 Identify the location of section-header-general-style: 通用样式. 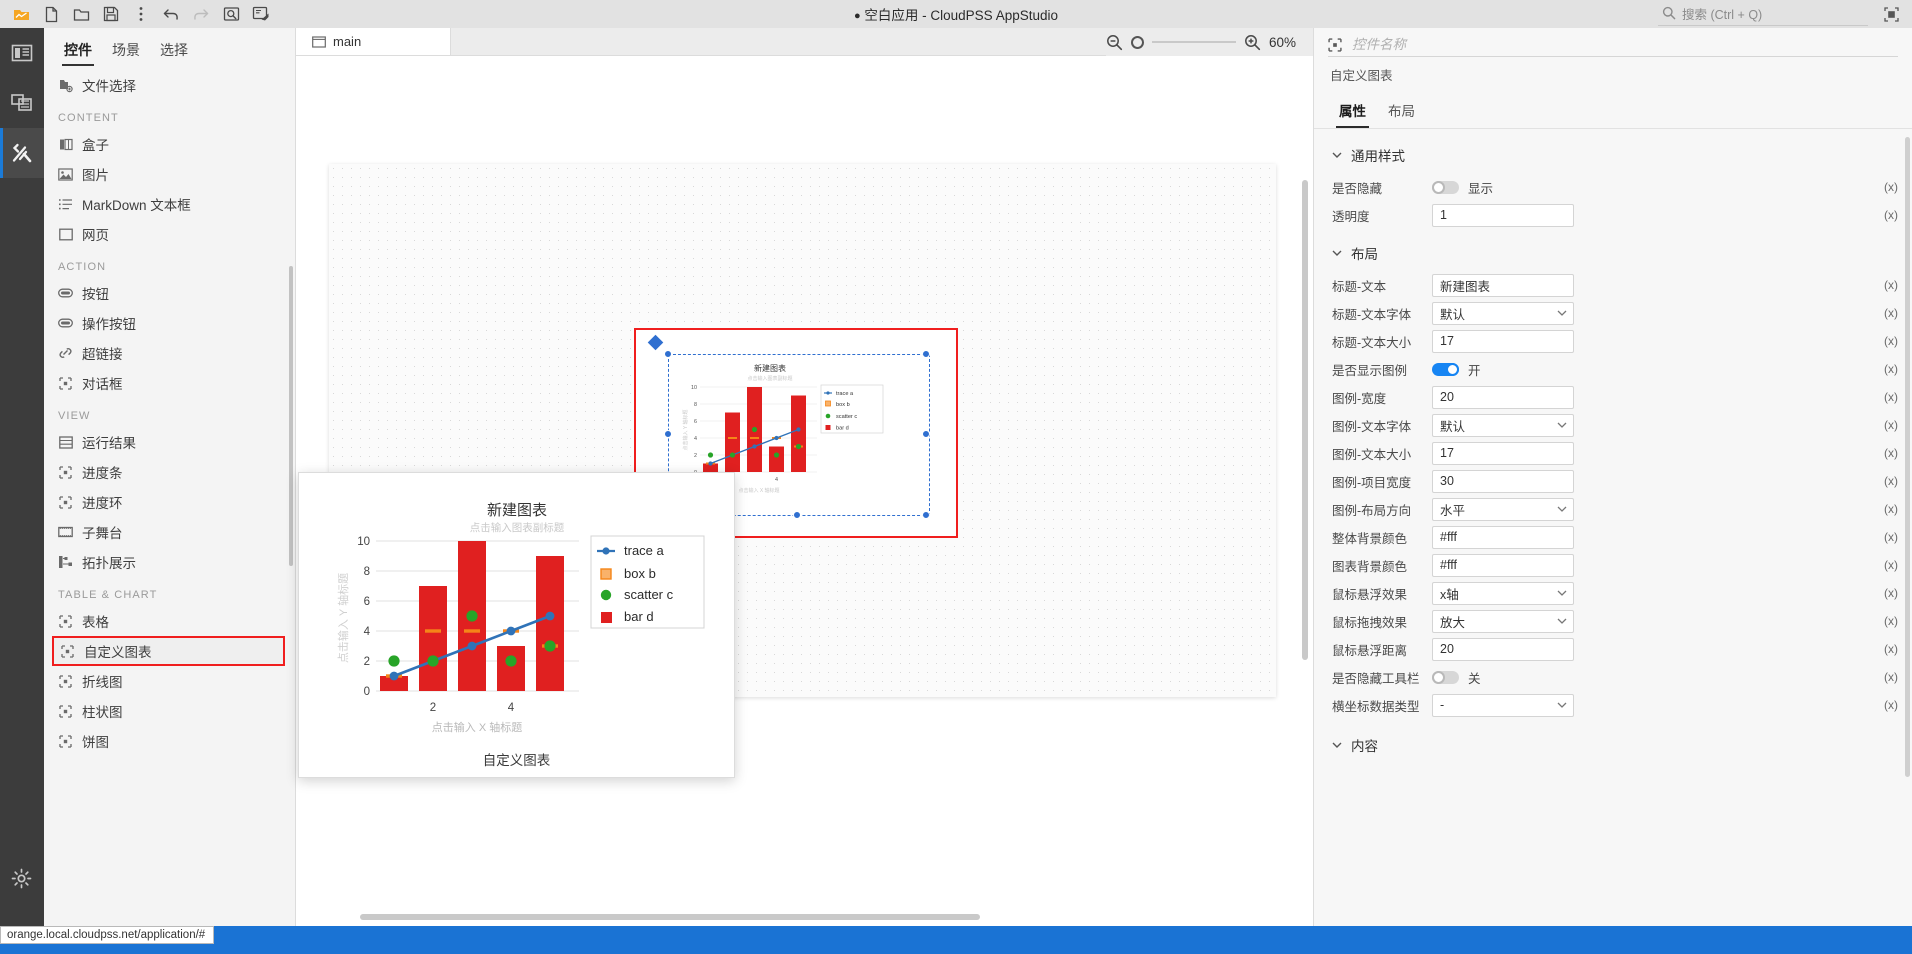
(1613, 154).